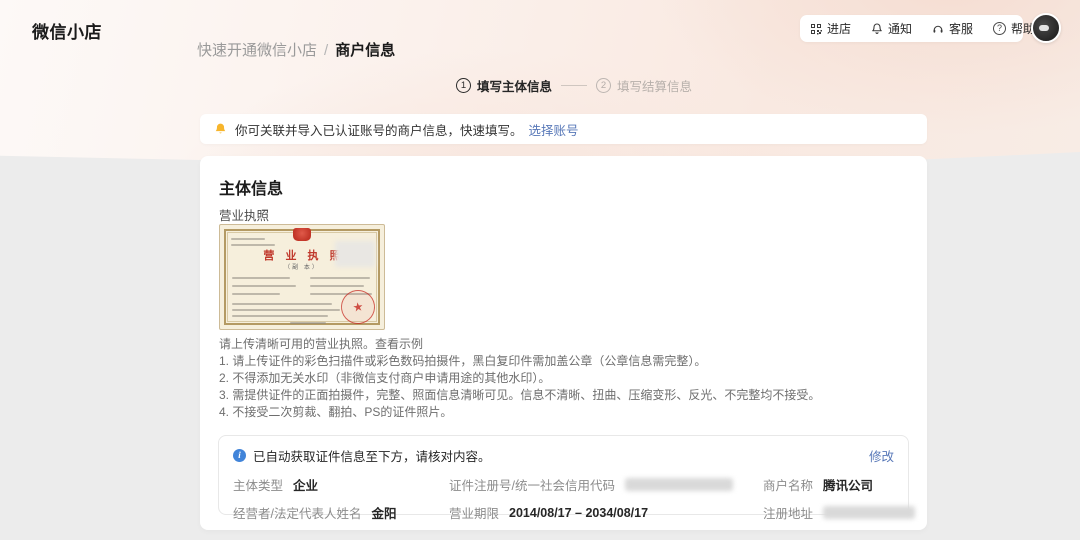  What do you see at coordinates (818, 486) in the screenshot?
I see `field-merchant-name: 商户名称 腾讯公司` at bounding box center [818, 486].